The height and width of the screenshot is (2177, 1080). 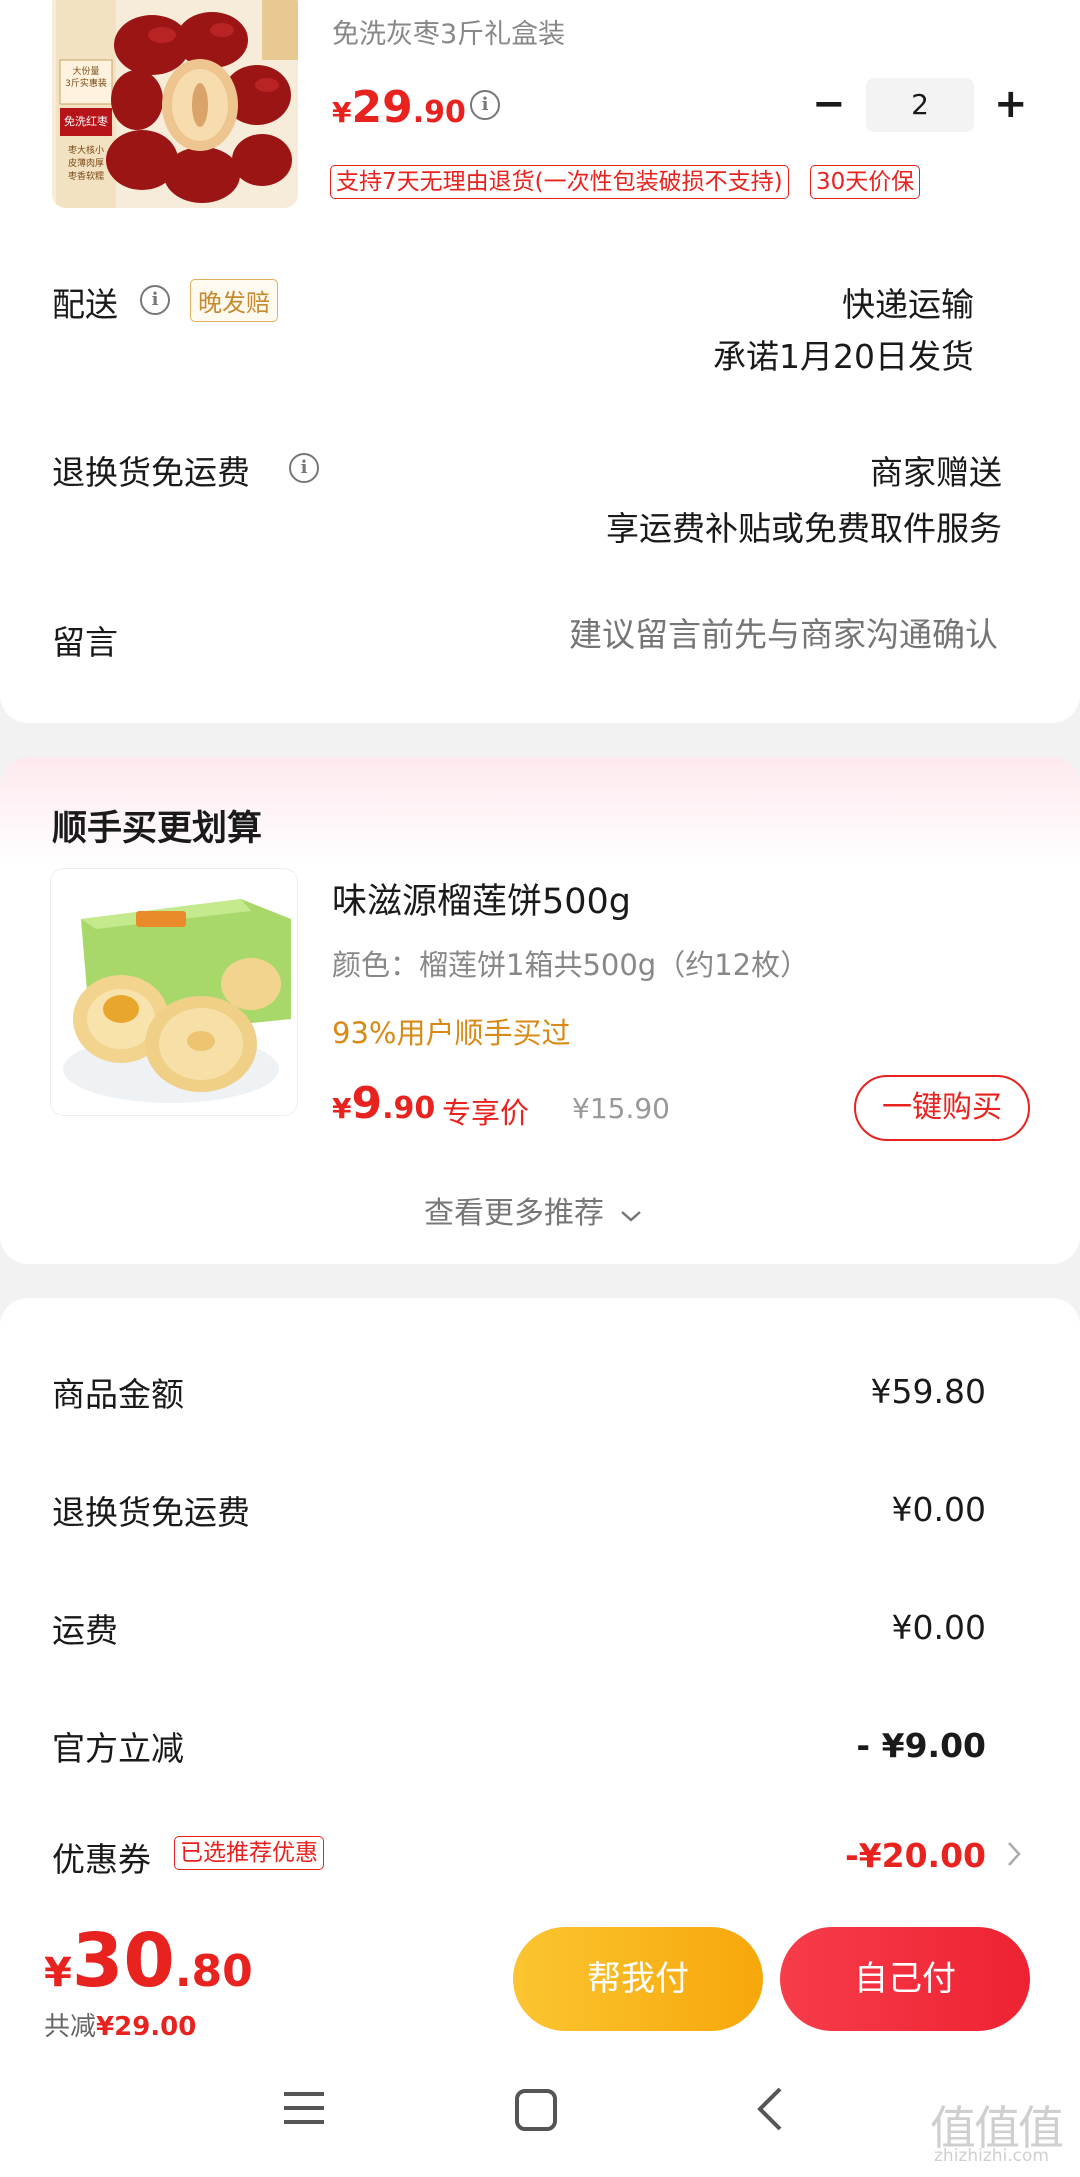 What do you see at coordinates (157, 829) in the screenshot?
I see `upsell-section-title: 顺手买更划算` at bounding box center [157, 829].